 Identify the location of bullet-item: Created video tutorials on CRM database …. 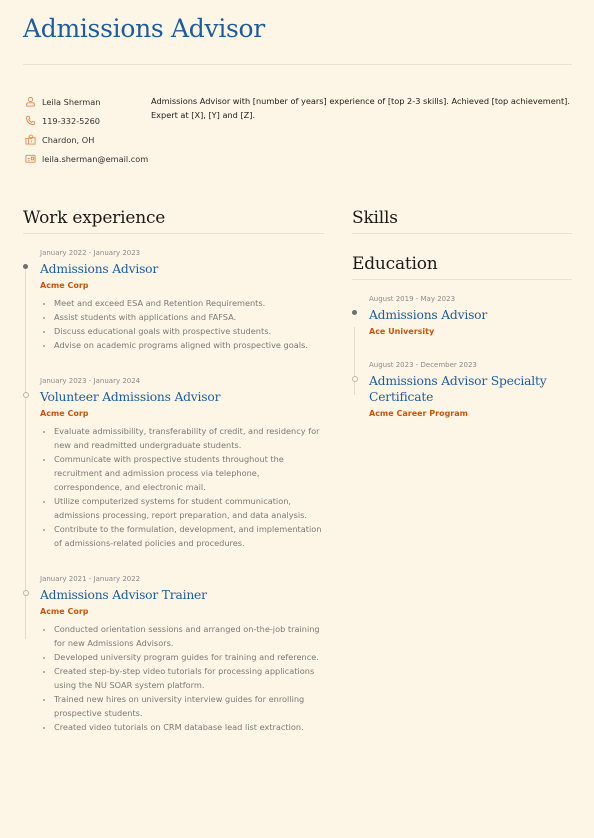
(189, 727).